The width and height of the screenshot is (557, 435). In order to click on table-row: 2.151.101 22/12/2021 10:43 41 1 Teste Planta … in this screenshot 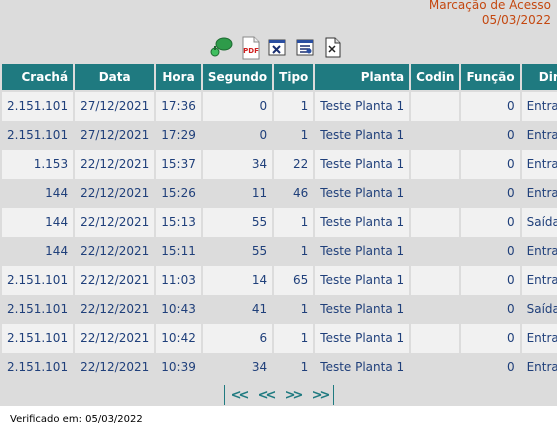, I will do `click(279, 309)`.